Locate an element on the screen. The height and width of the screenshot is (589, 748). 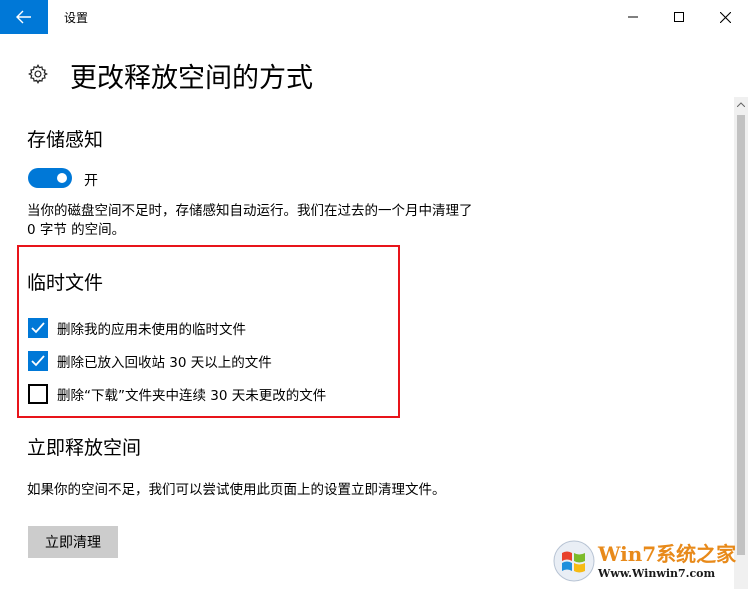
free-space-heading: 立即释放空间 is located at coordinates (84, 448).